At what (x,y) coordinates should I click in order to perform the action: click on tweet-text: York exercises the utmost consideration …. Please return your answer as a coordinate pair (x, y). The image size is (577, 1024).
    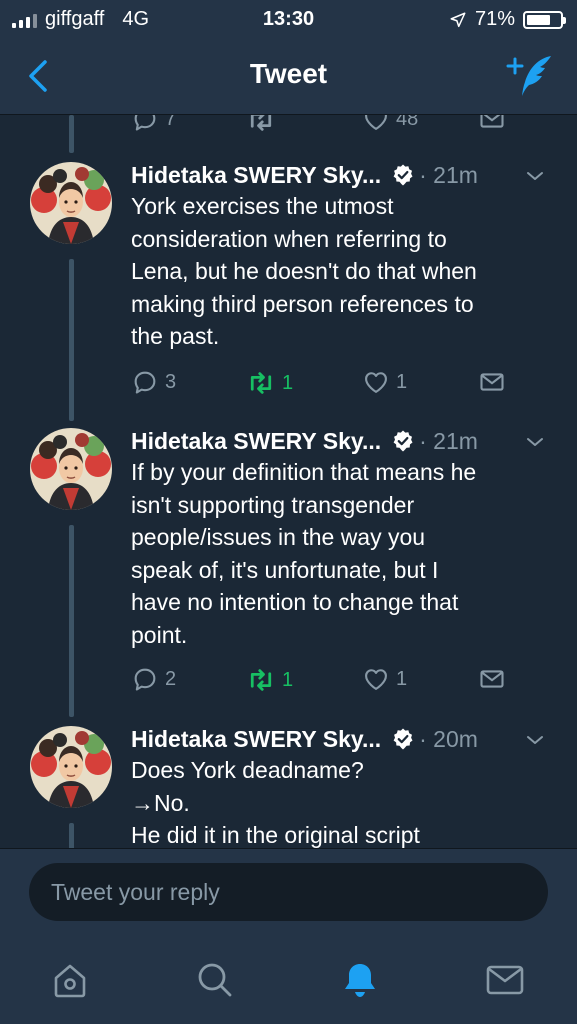
    Looking at the image, I should click on (304, 271).